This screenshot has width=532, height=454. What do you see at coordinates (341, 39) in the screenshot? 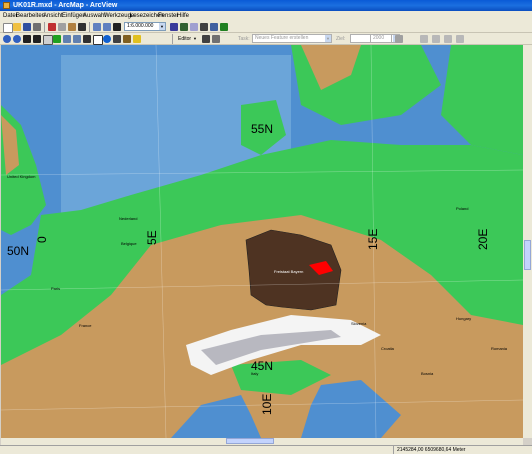
I see `target-label: Ziel:` at bounding box center [341, 39].